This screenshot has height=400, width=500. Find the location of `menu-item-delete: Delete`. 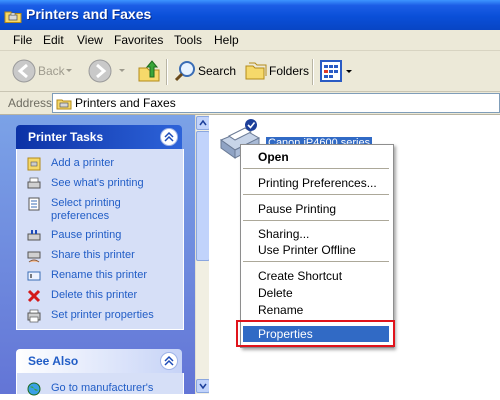

menu-item-delete: Delete is located at coordinates (275, 293).